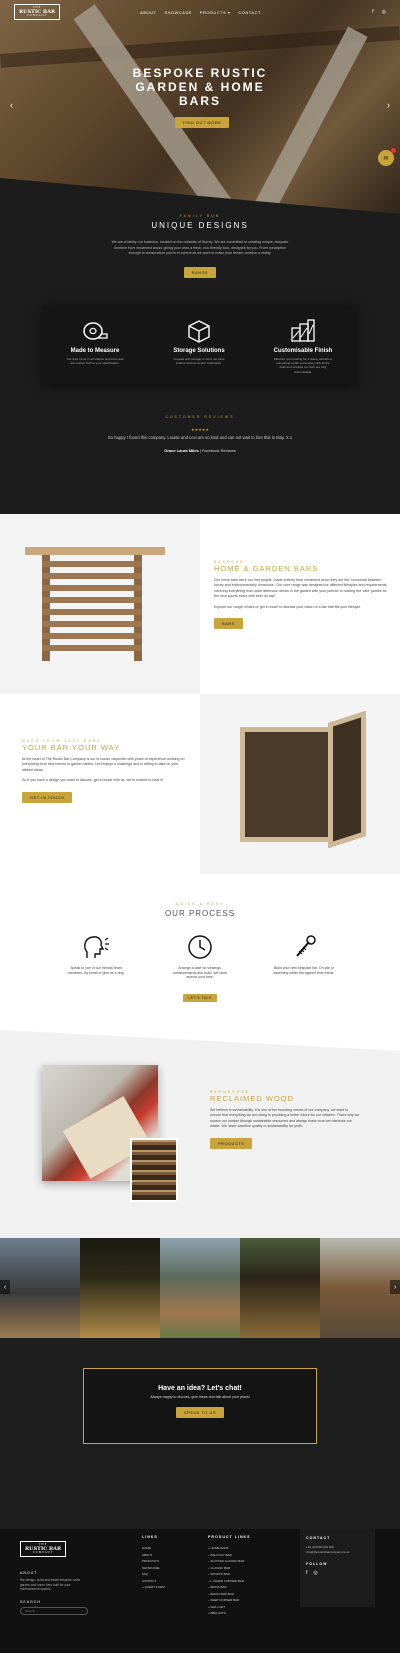 The height and width of the screenshot is (1653, 400). I want to click on intro-title: UNIQUE DESIGNS, so click(200, 225).